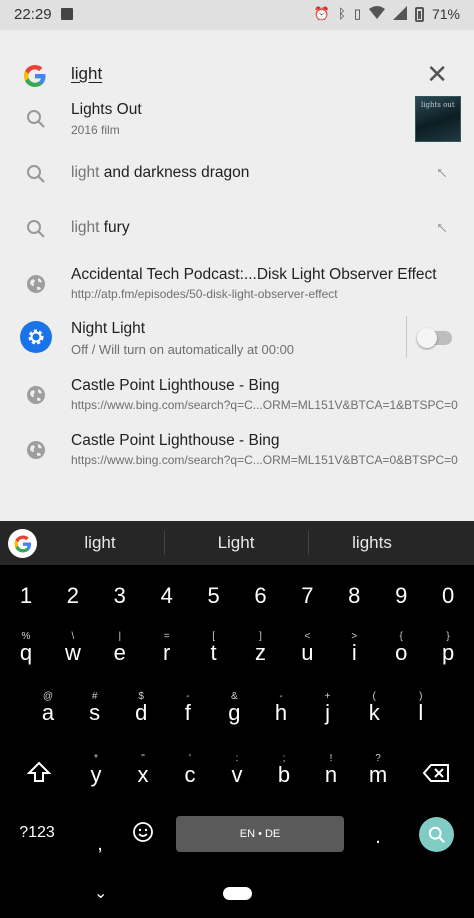  Describe the element at coordinates (106, 109) in the screenshot. I see `suggestion-title: Lights Out` at that location.